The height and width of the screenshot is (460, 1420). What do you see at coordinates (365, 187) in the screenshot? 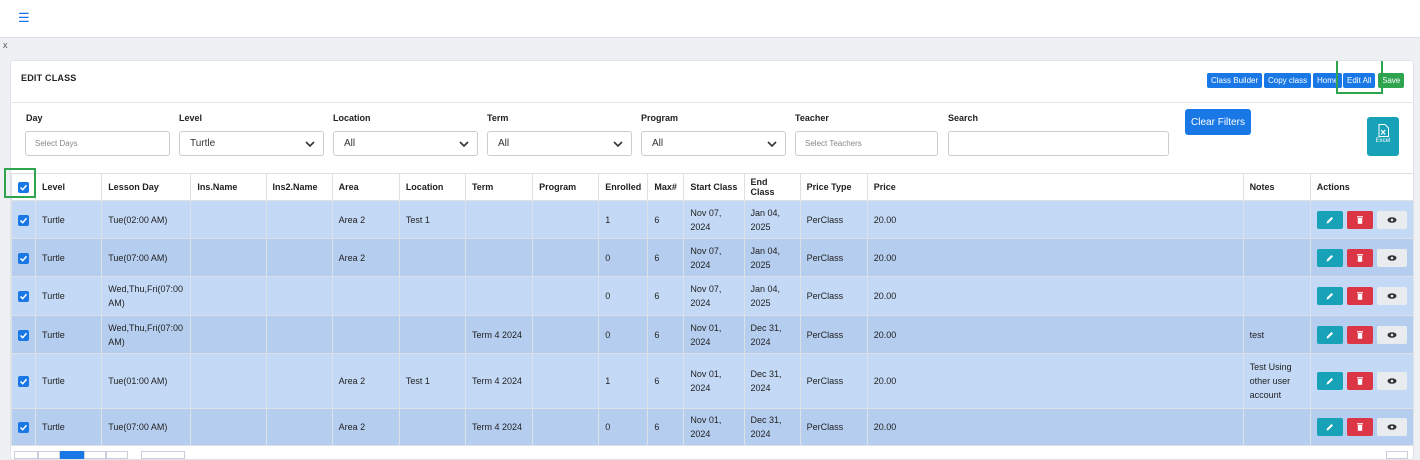
I see `column-header-area: Area` at bounding box center [365, 187].